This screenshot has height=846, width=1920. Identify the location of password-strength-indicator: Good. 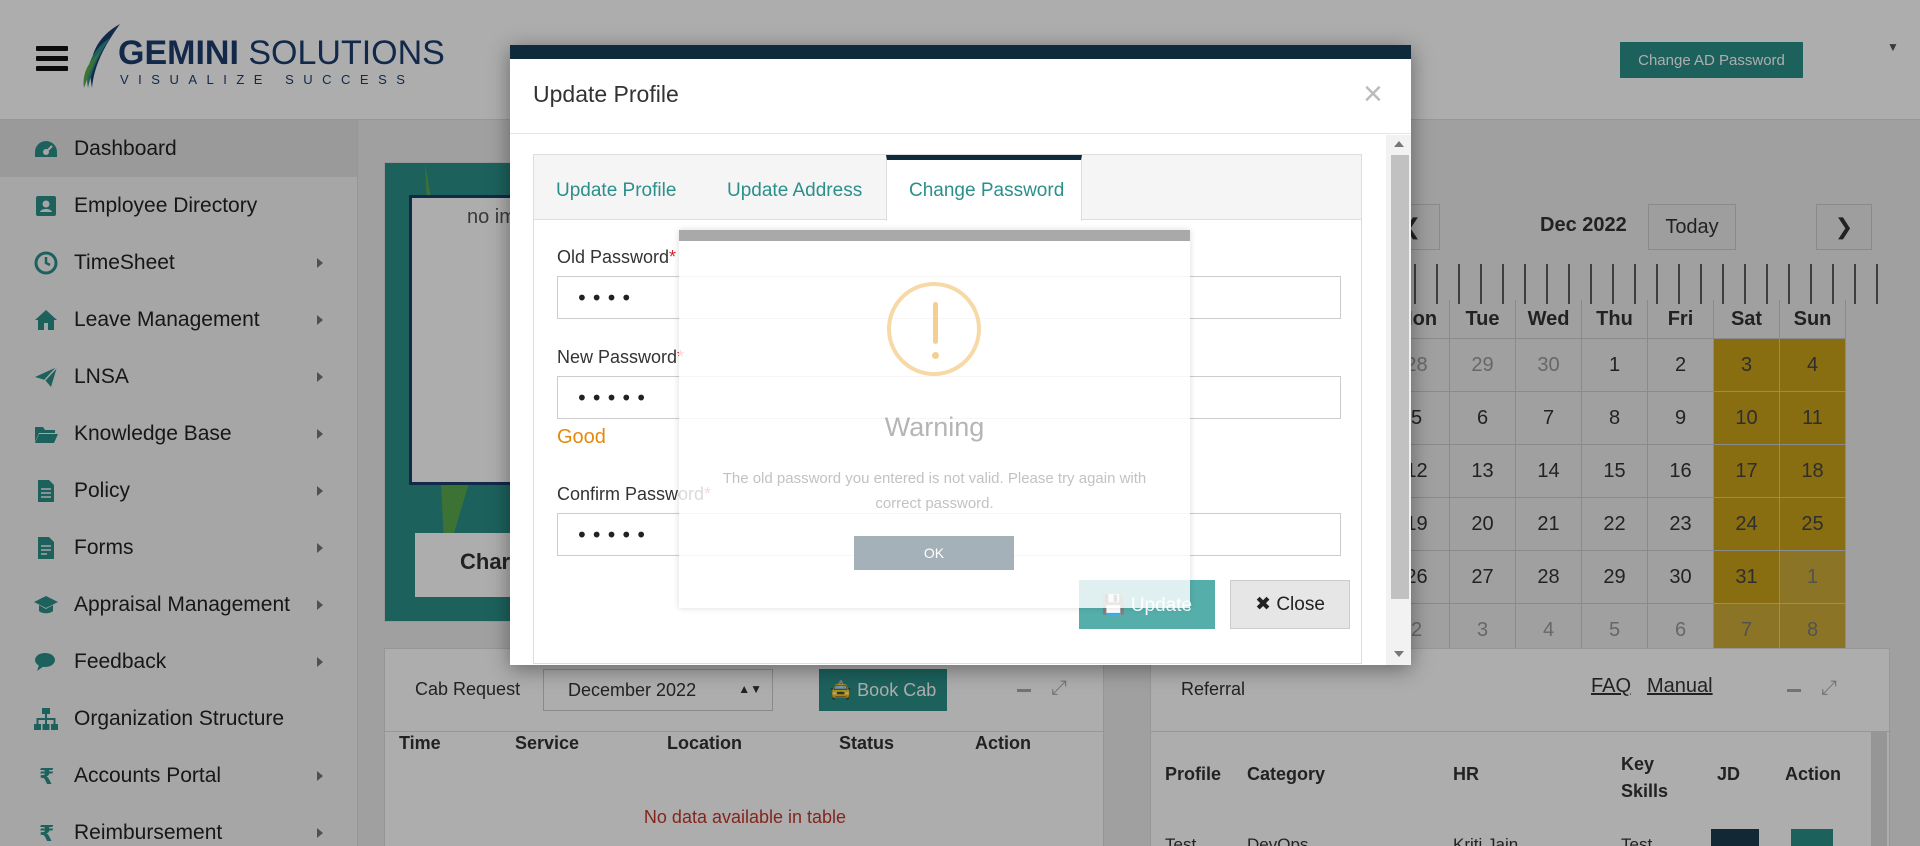
(581, 437).